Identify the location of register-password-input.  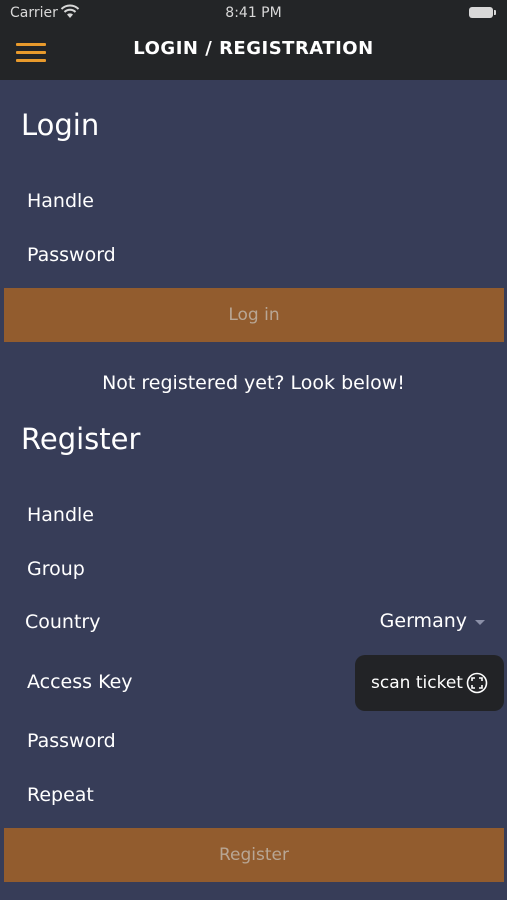
(177, 741).